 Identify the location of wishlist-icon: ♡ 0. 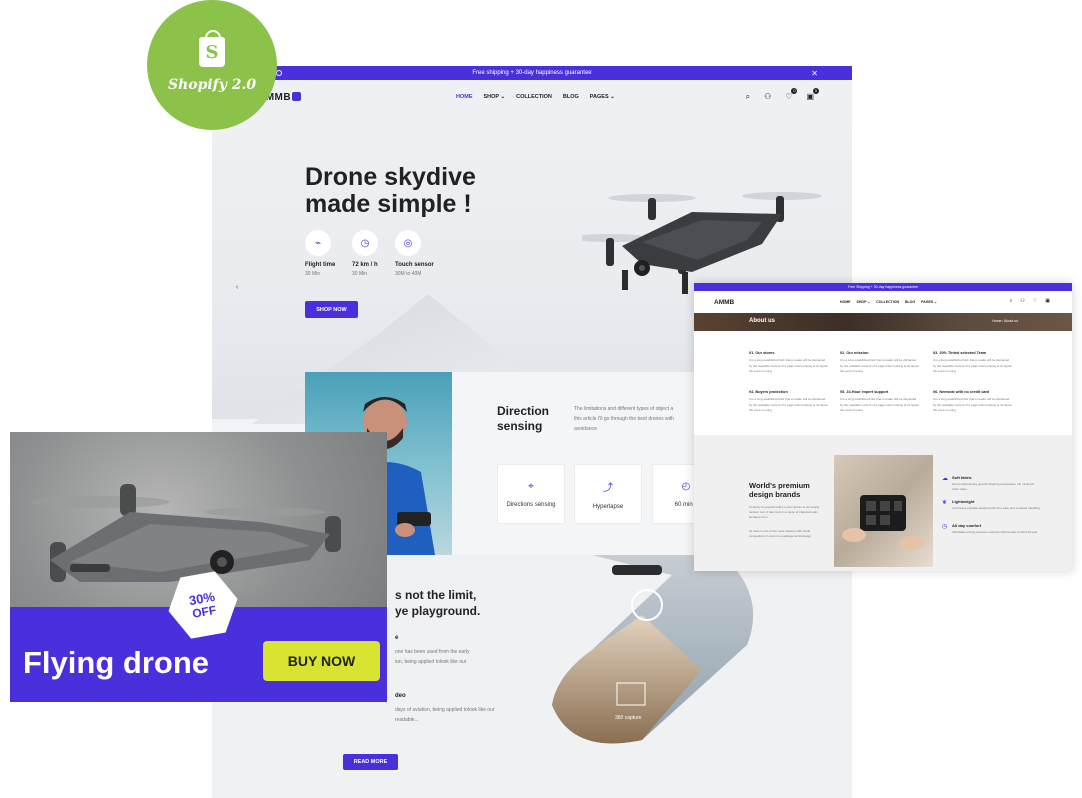
(791, 95).